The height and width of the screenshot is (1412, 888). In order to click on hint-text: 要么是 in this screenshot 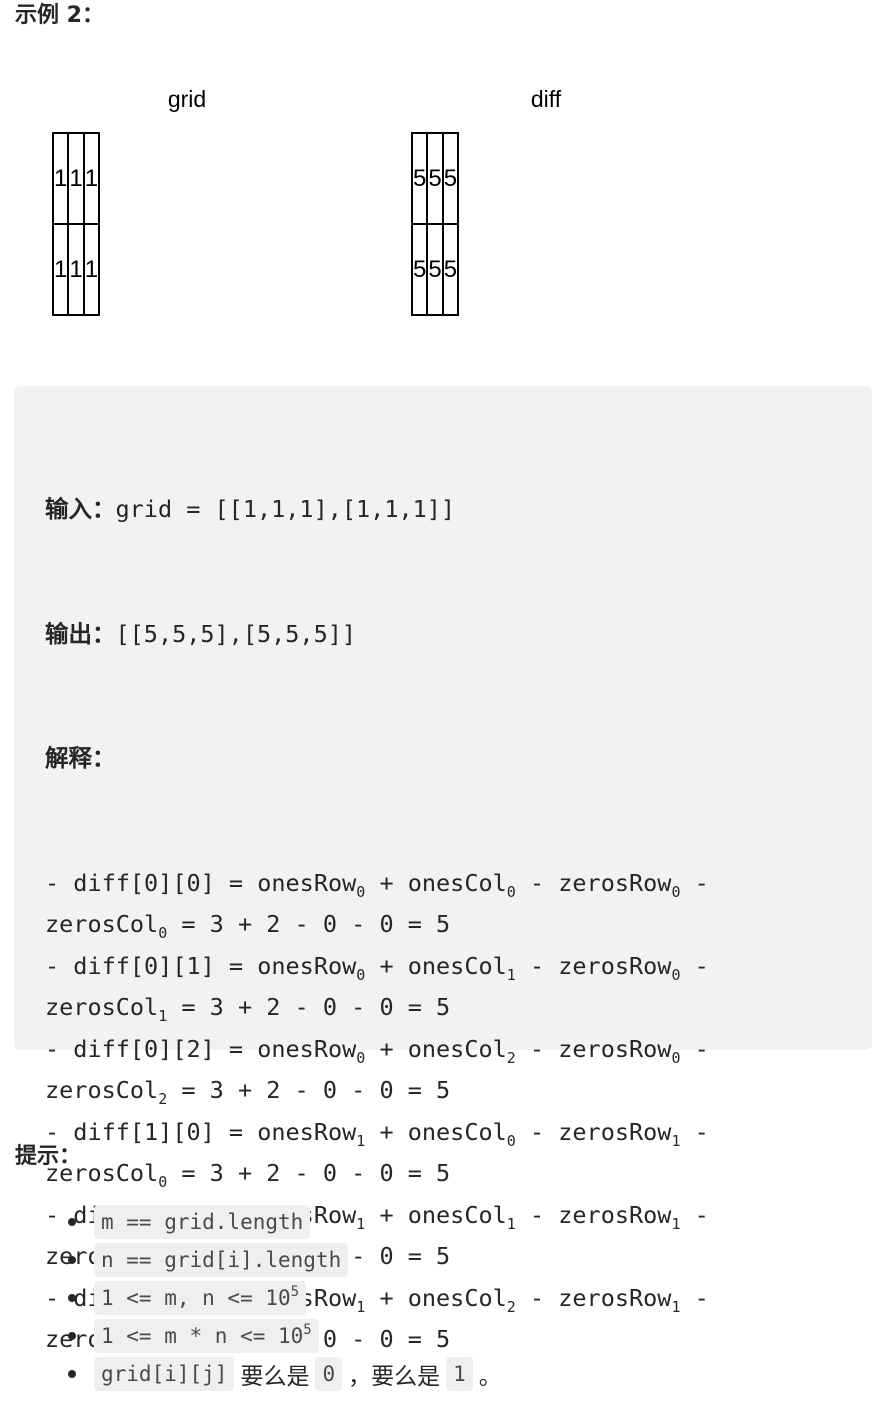, I will do `click(275, 1376)`.